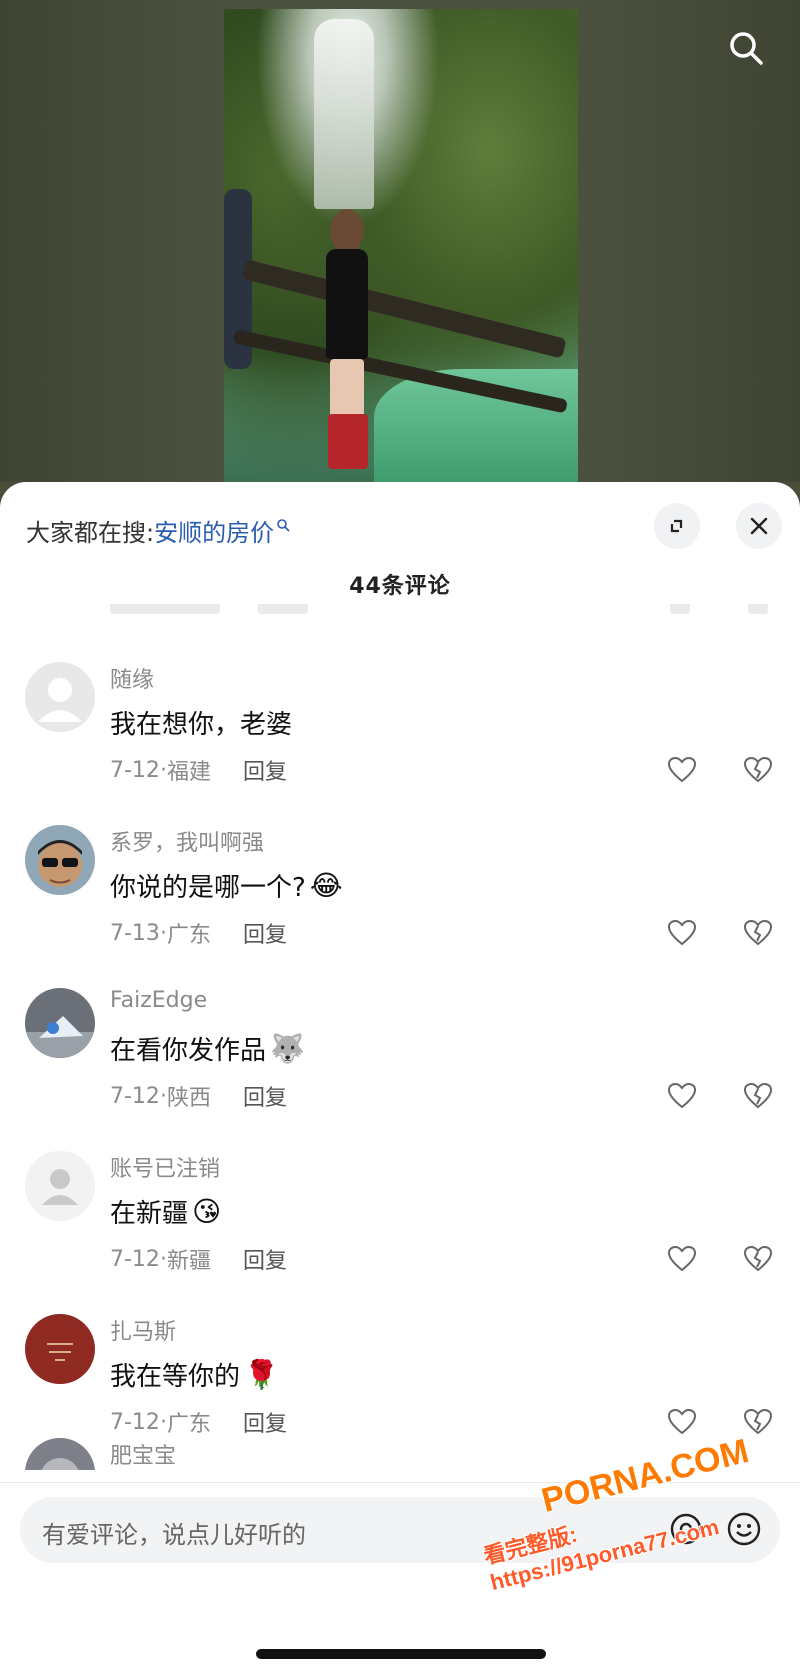  I want to click on small-search-icon, so click(283, 525).